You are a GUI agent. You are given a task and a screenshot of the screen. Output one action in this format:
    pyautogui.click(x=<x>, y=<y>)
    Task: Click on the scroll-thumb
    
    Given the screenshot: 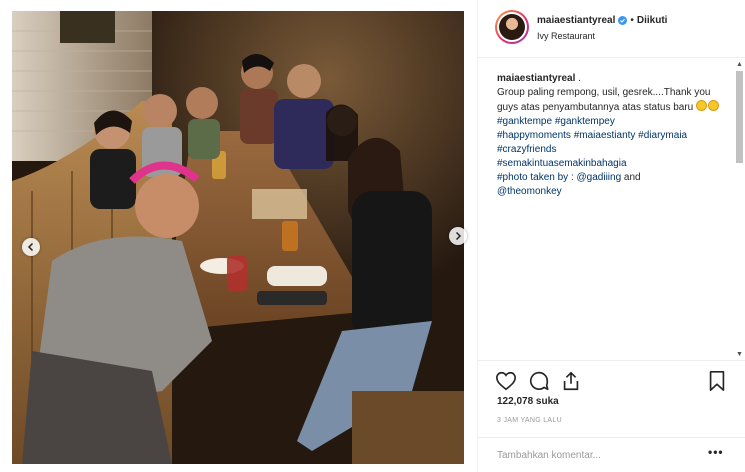 What is the action you would take?
    pyautogui.click(x=739, y=117)
    